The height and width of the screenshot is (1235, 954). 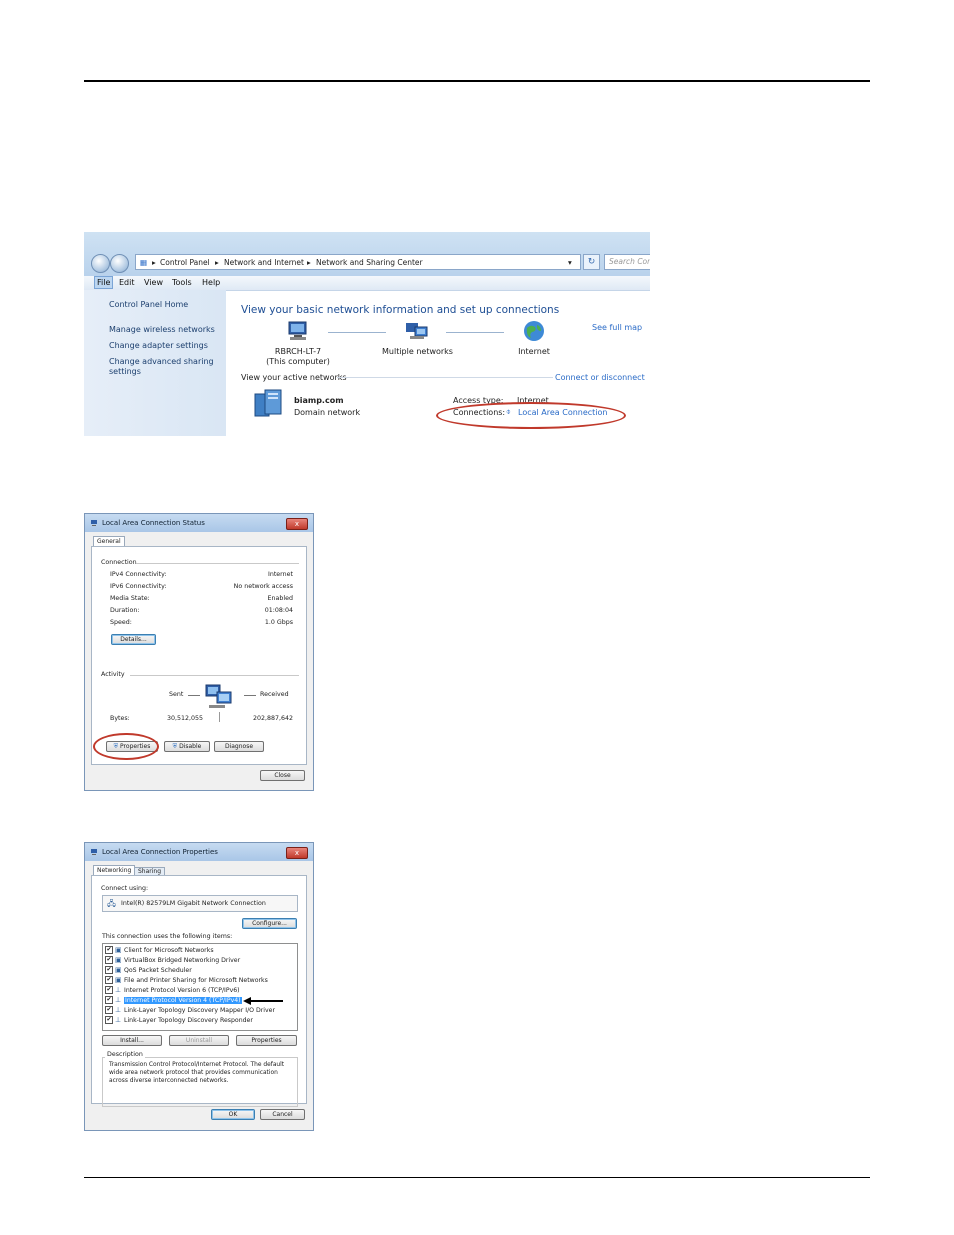 I want to click on properties-button: Properties, so click(x=266, y=1040).